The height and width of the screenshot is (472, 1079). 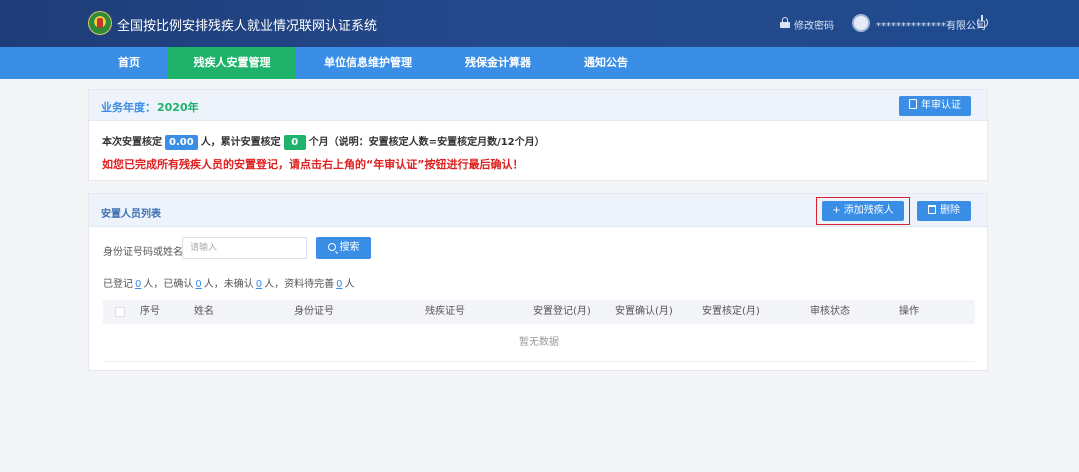 I want to click on col-confirmed-months: 安置确认(月), so click(x=644, y=311).